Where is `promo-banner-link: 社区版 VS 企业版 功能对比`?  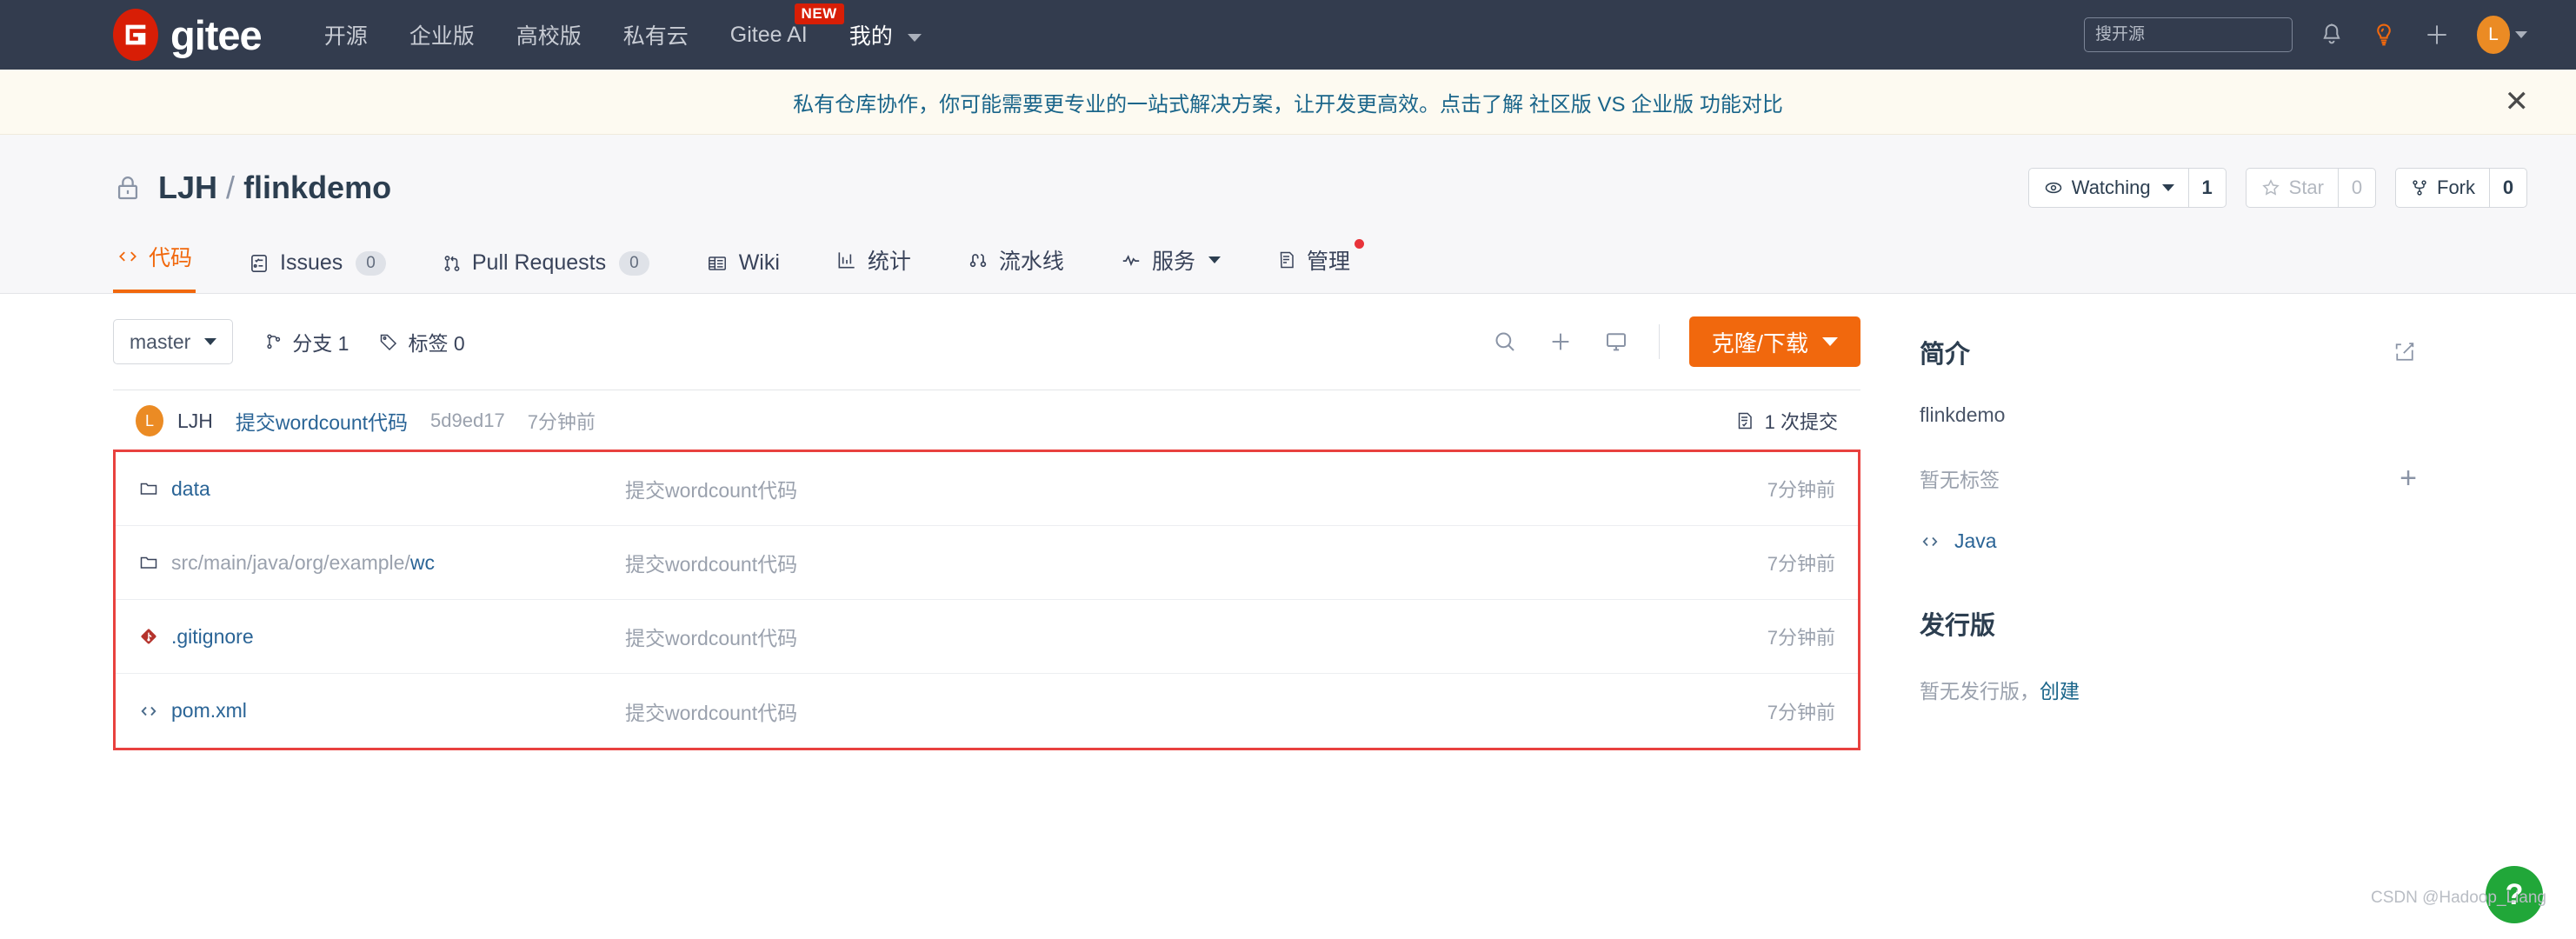 promo-banner-link: 社区版 VS 企业版 功能对比 is located at coordinates (1656, 105).